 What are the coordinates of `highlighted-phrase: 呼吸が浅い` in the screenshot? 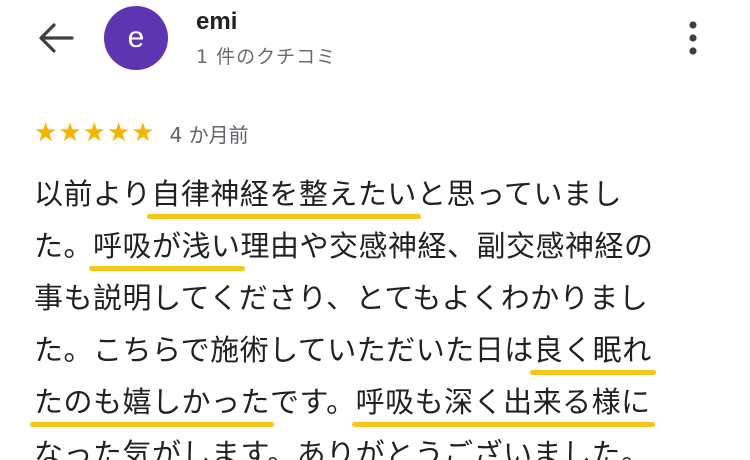 It's located at (167, 246).